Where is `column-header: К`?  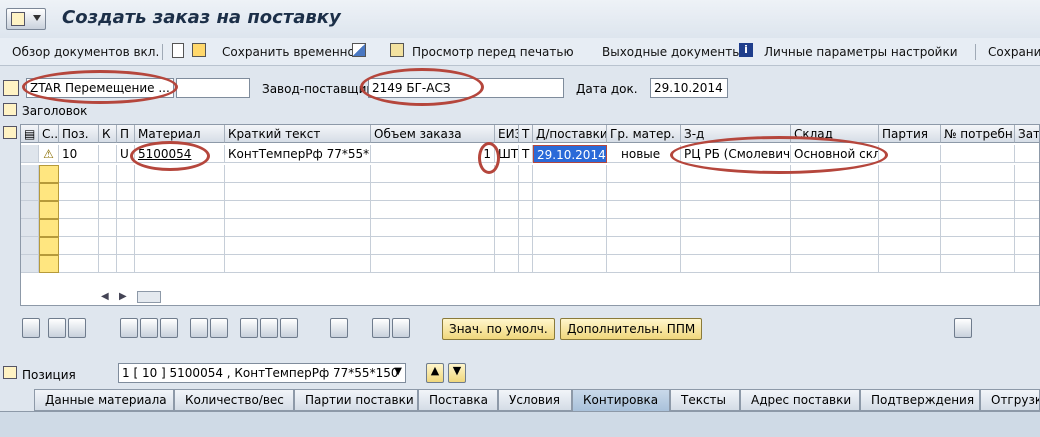
column-header: К is located at coordinates (108, 134).